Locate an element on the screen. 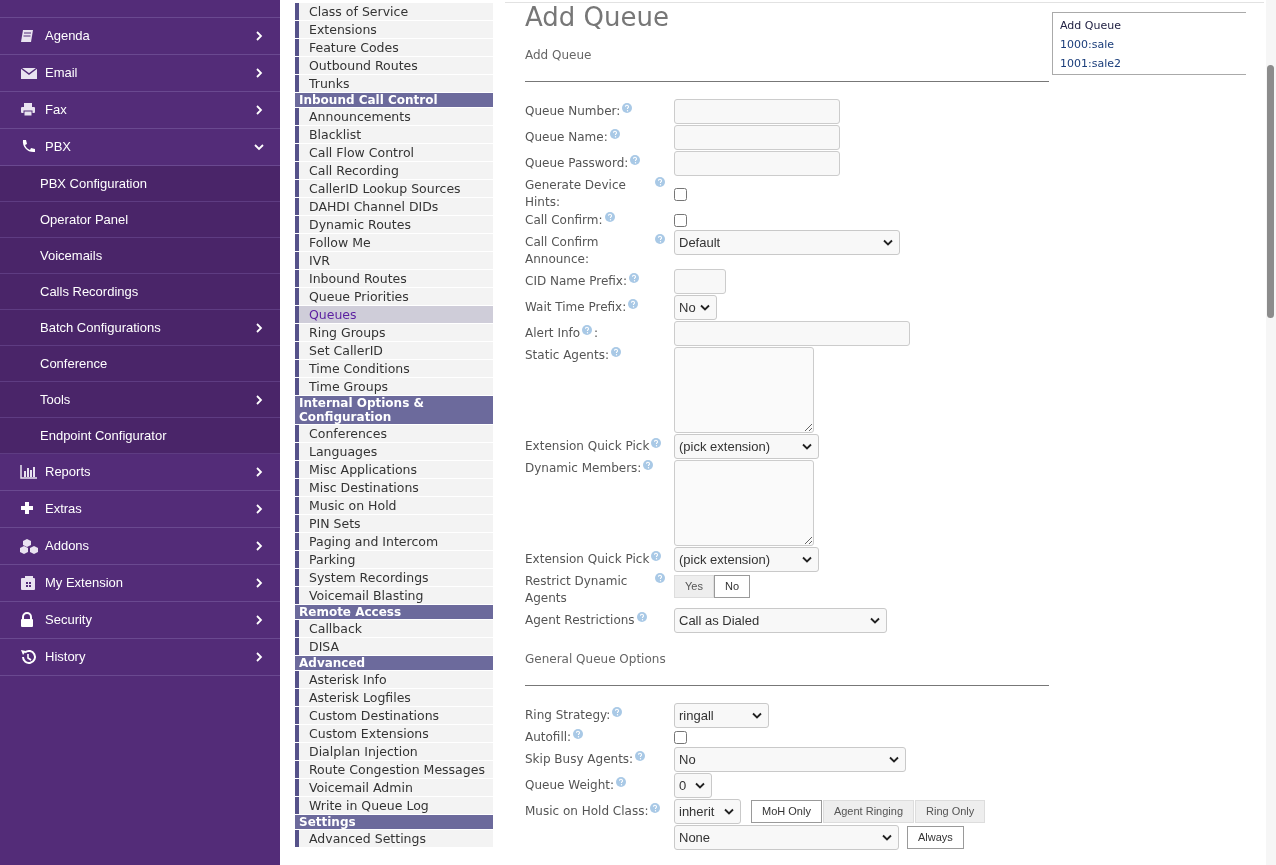  sidebar-subitem: Batch Configurations is located at coordinates (140, 328).